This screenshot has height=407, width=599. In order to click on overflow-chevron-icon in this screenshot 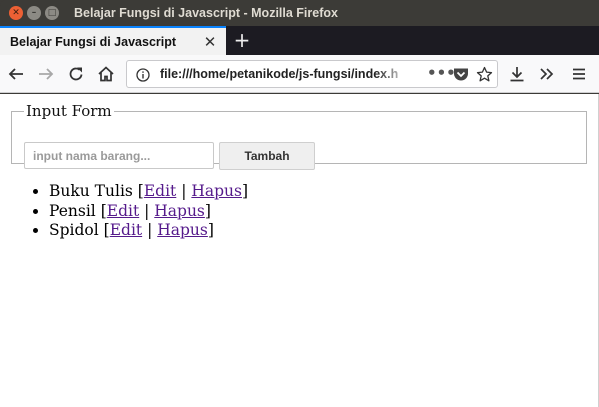, I will do `click(547, 74)`.